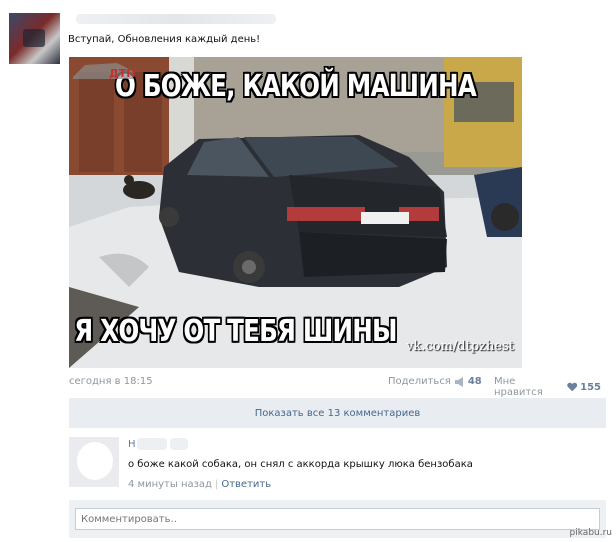 The width and height of the screenshot is (616, 542). I want to click on comment-box, so click(337, 519).